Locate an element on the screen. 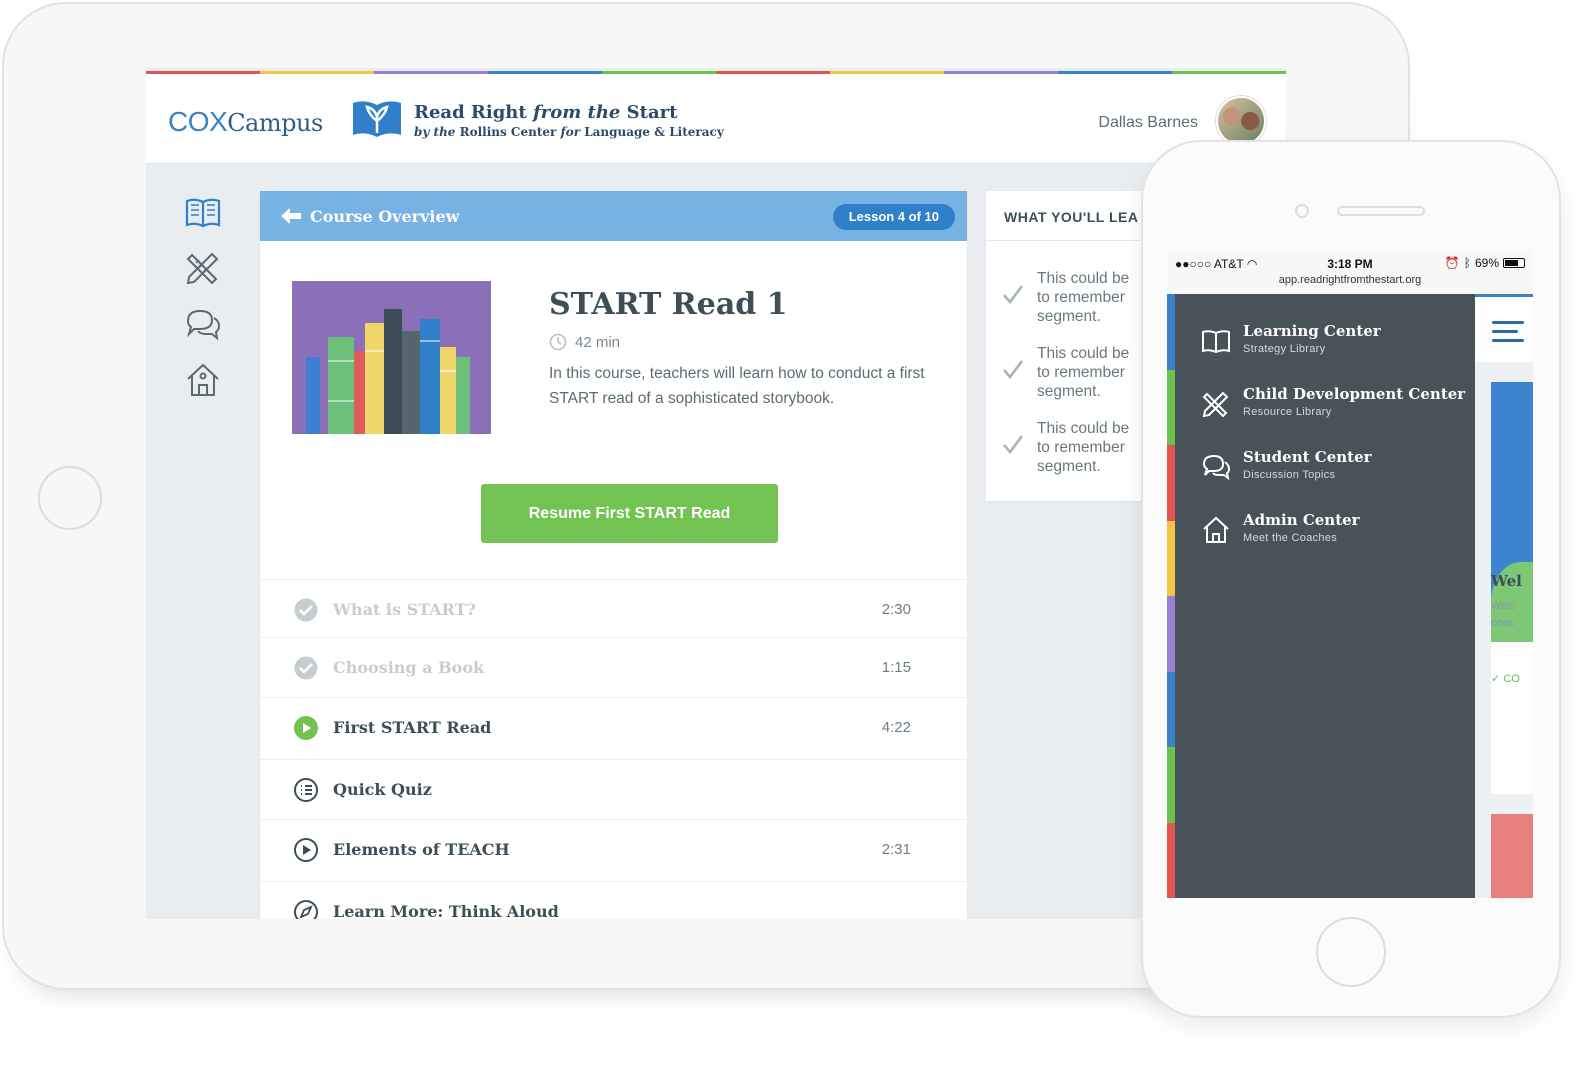 The image size is (1590, 1066). lesson-label: Learn More: Think Aloud is located at coordinates (446, 910).